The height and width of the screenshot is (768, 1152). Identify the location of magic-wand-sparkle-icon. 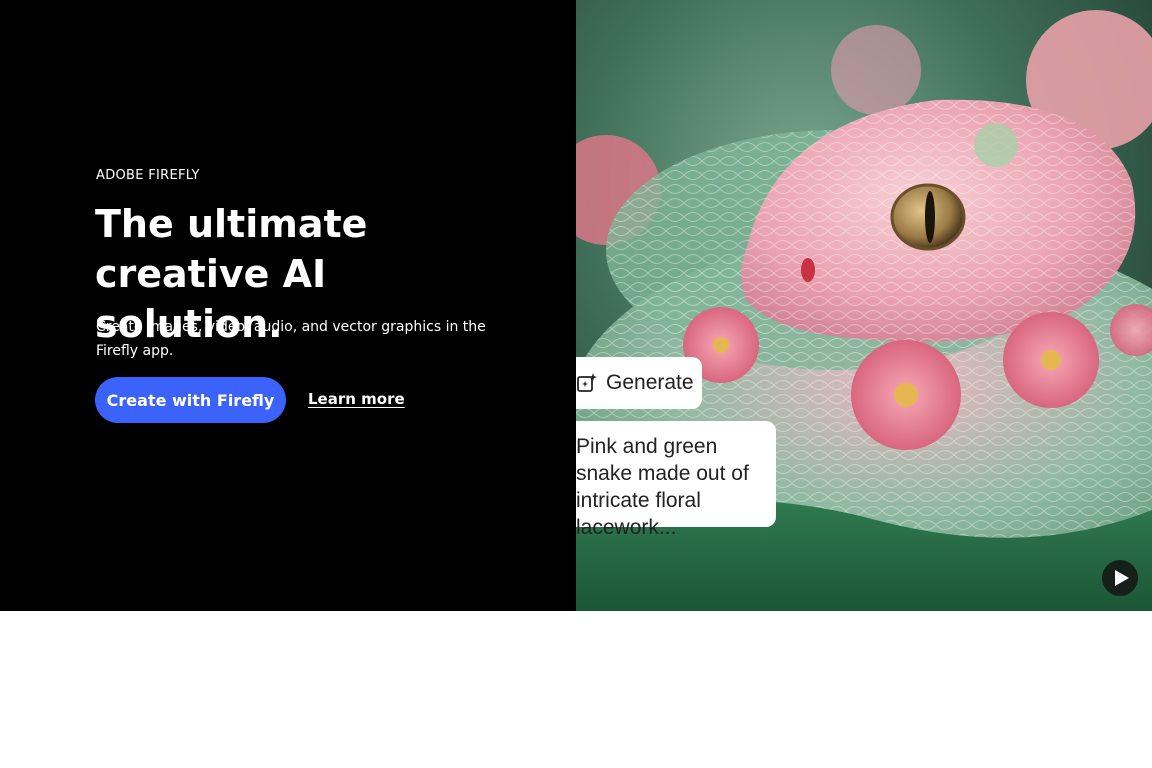
(588, 383).